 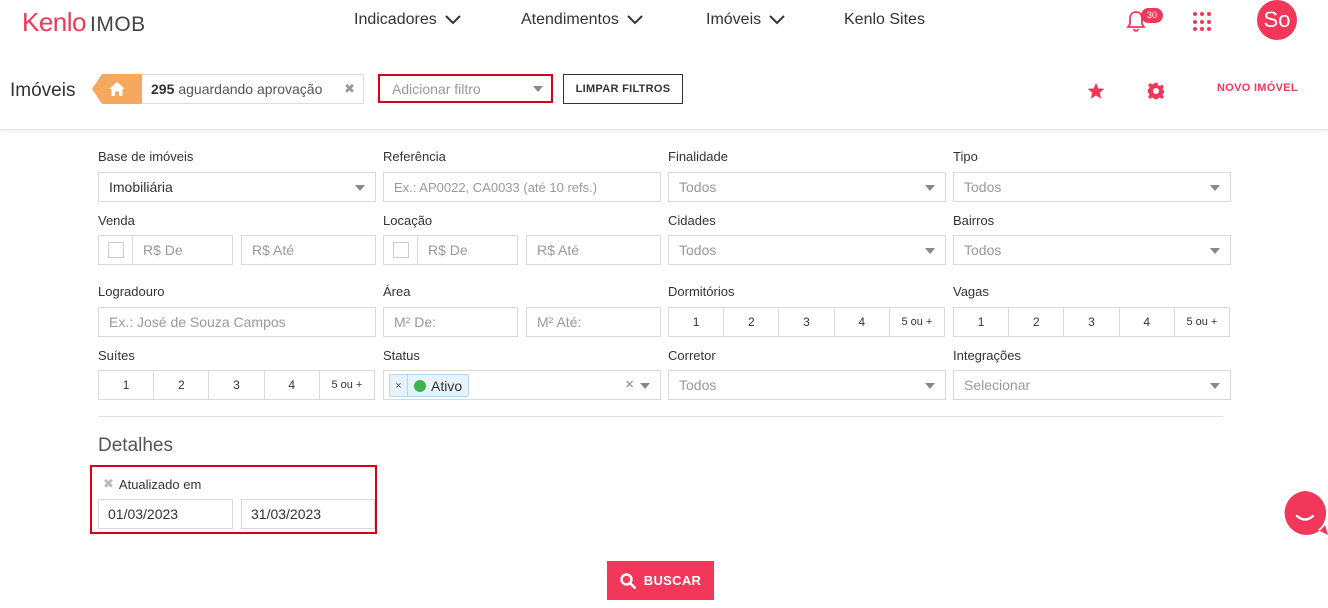 What do you see at coordinates (745, 20) in the screenshot?
I see `nav-imoveis: Imóveis` at bounding box center [745, 20].